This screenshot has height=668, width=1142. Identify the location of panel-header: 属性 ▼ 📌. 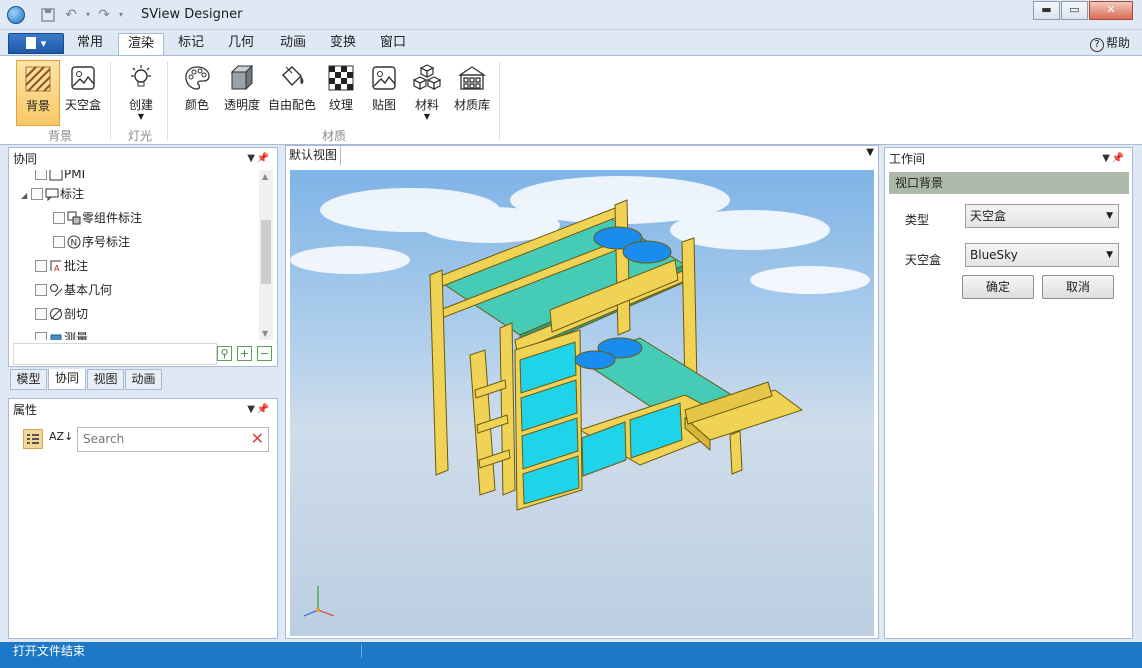
(143, 410).